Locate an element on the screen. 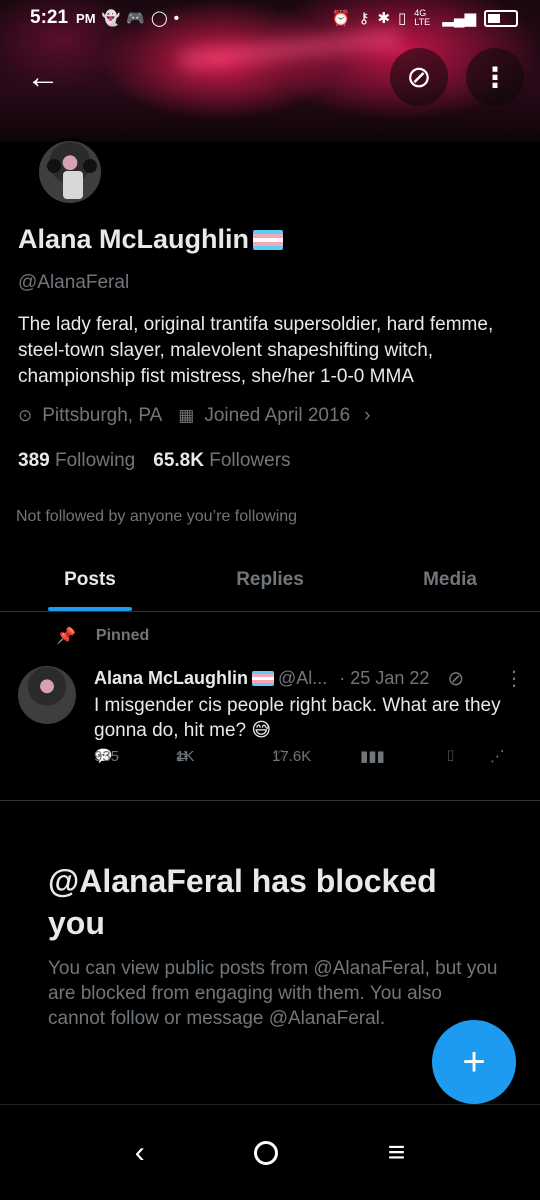 This screenshot has height=1200, width=540. status-right: ⏰ ⚷ ✱ ▯ 4G LTE ▂▄▆ is located at coordinates (425, 18).